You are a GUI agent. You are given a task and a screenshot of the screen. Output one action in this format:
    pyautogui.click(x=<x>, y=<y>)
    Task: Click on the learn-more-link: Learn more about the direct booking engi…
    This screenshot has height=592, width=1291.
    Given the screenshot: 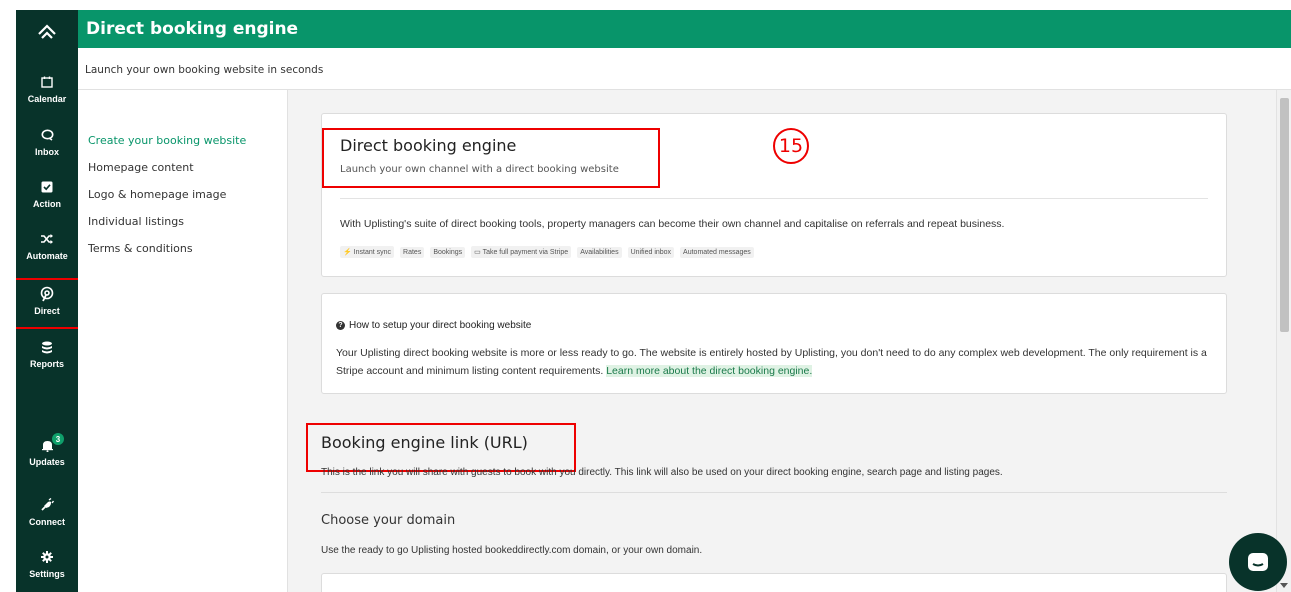 What is the action you would take?
    pyautogui.click(x=709, y=371)
    